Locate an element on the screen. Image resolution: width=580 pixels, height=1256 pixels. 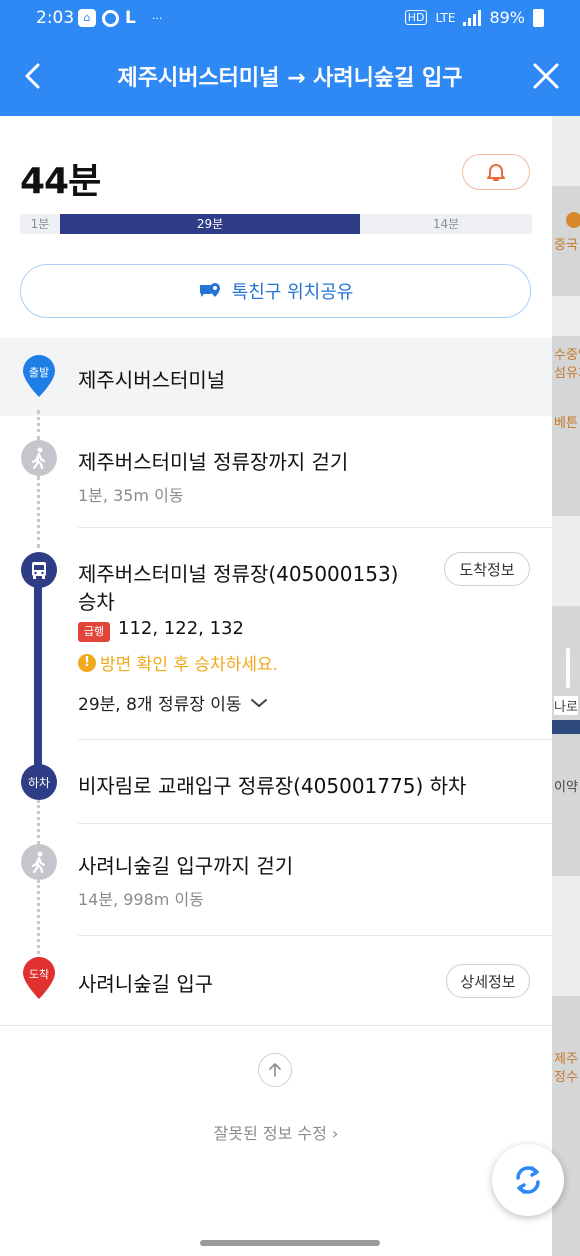
ride-info-label: 29분, 8개 정류장 이동 is located at coordinates (160, 705).